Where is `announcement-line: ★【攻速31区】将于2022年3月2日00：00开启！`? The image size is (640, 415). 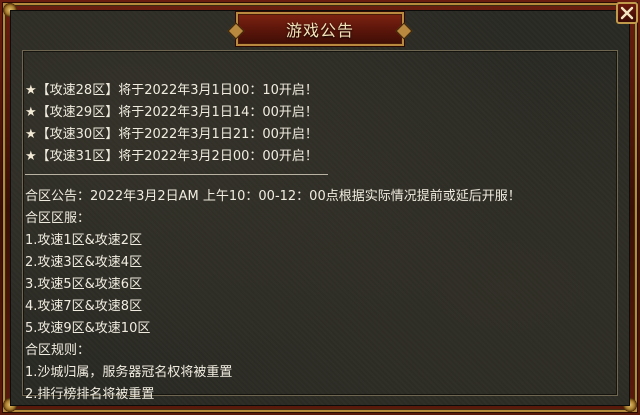 announcement-line: ★【攻速31区】将于2022年3月2日00：00开启！ is located at coordinates (315, 157).